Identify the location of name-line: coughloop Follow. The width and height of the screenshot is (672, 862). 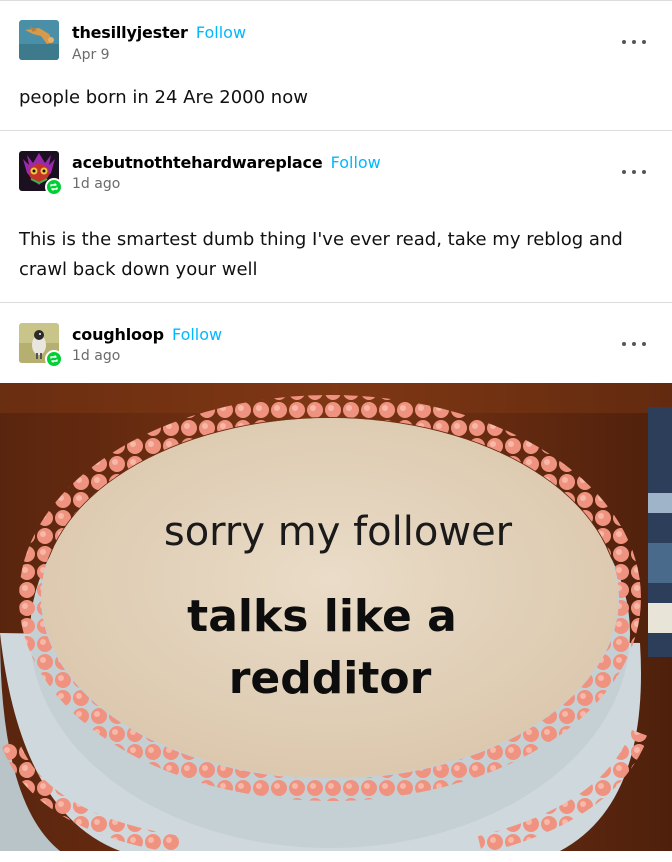
(147, 335).